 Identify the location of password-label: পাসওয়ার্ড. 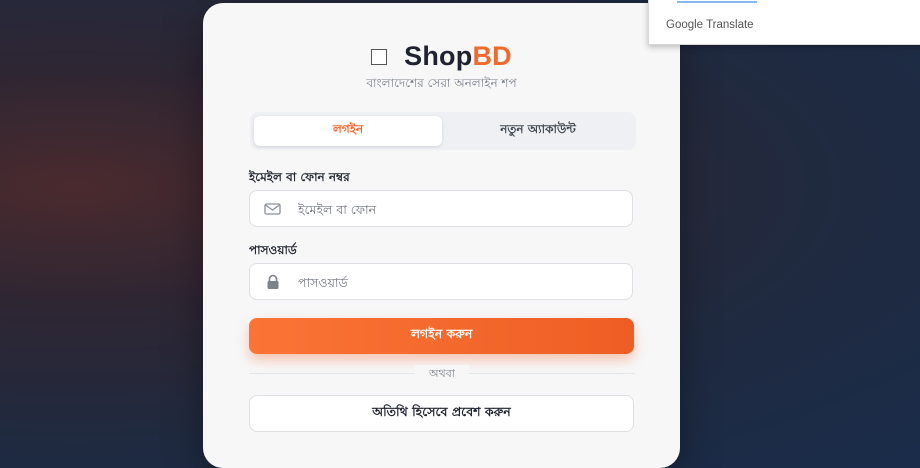
(273, 250).